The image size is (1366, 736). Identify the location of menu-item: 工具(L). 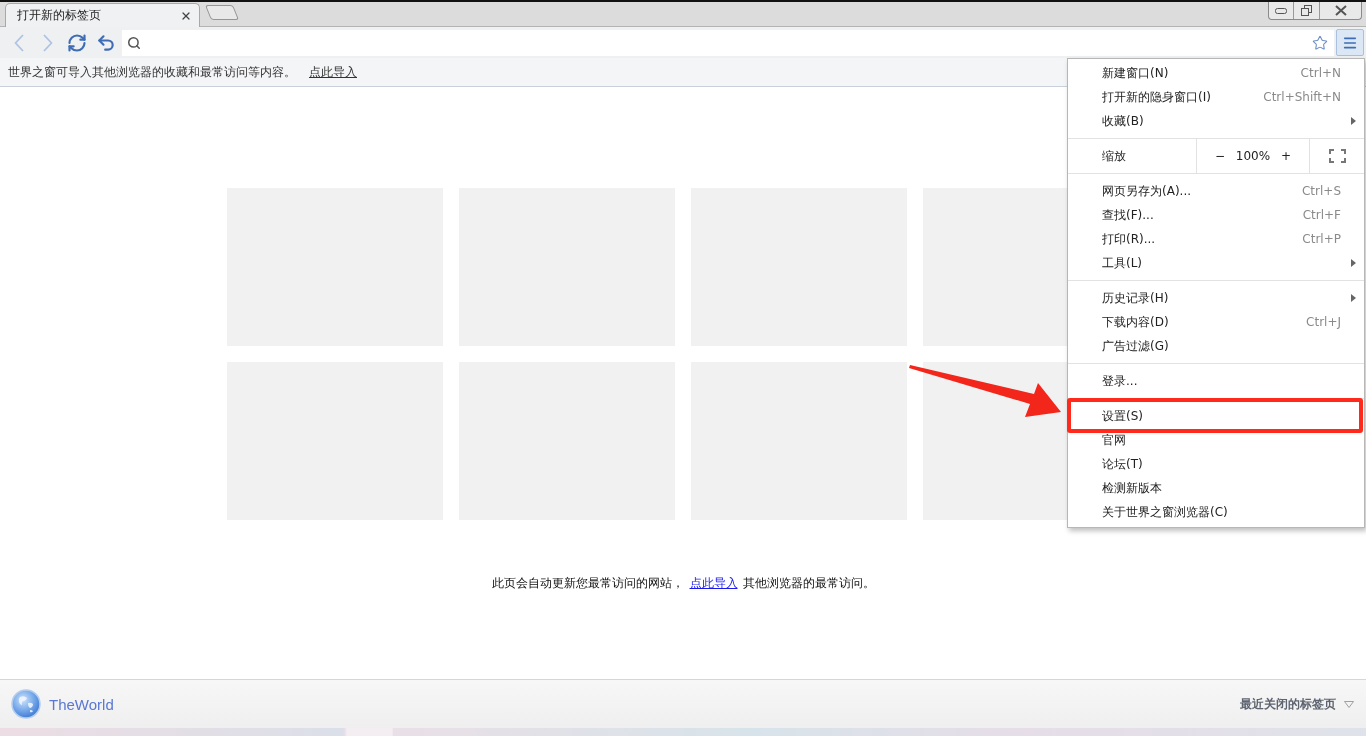
(1216, 263).